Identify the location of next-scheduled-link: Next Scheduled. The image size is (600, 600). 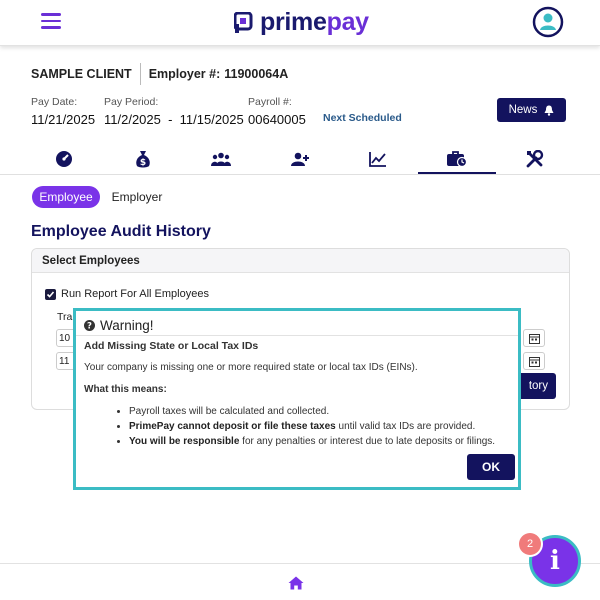
(362, 118).